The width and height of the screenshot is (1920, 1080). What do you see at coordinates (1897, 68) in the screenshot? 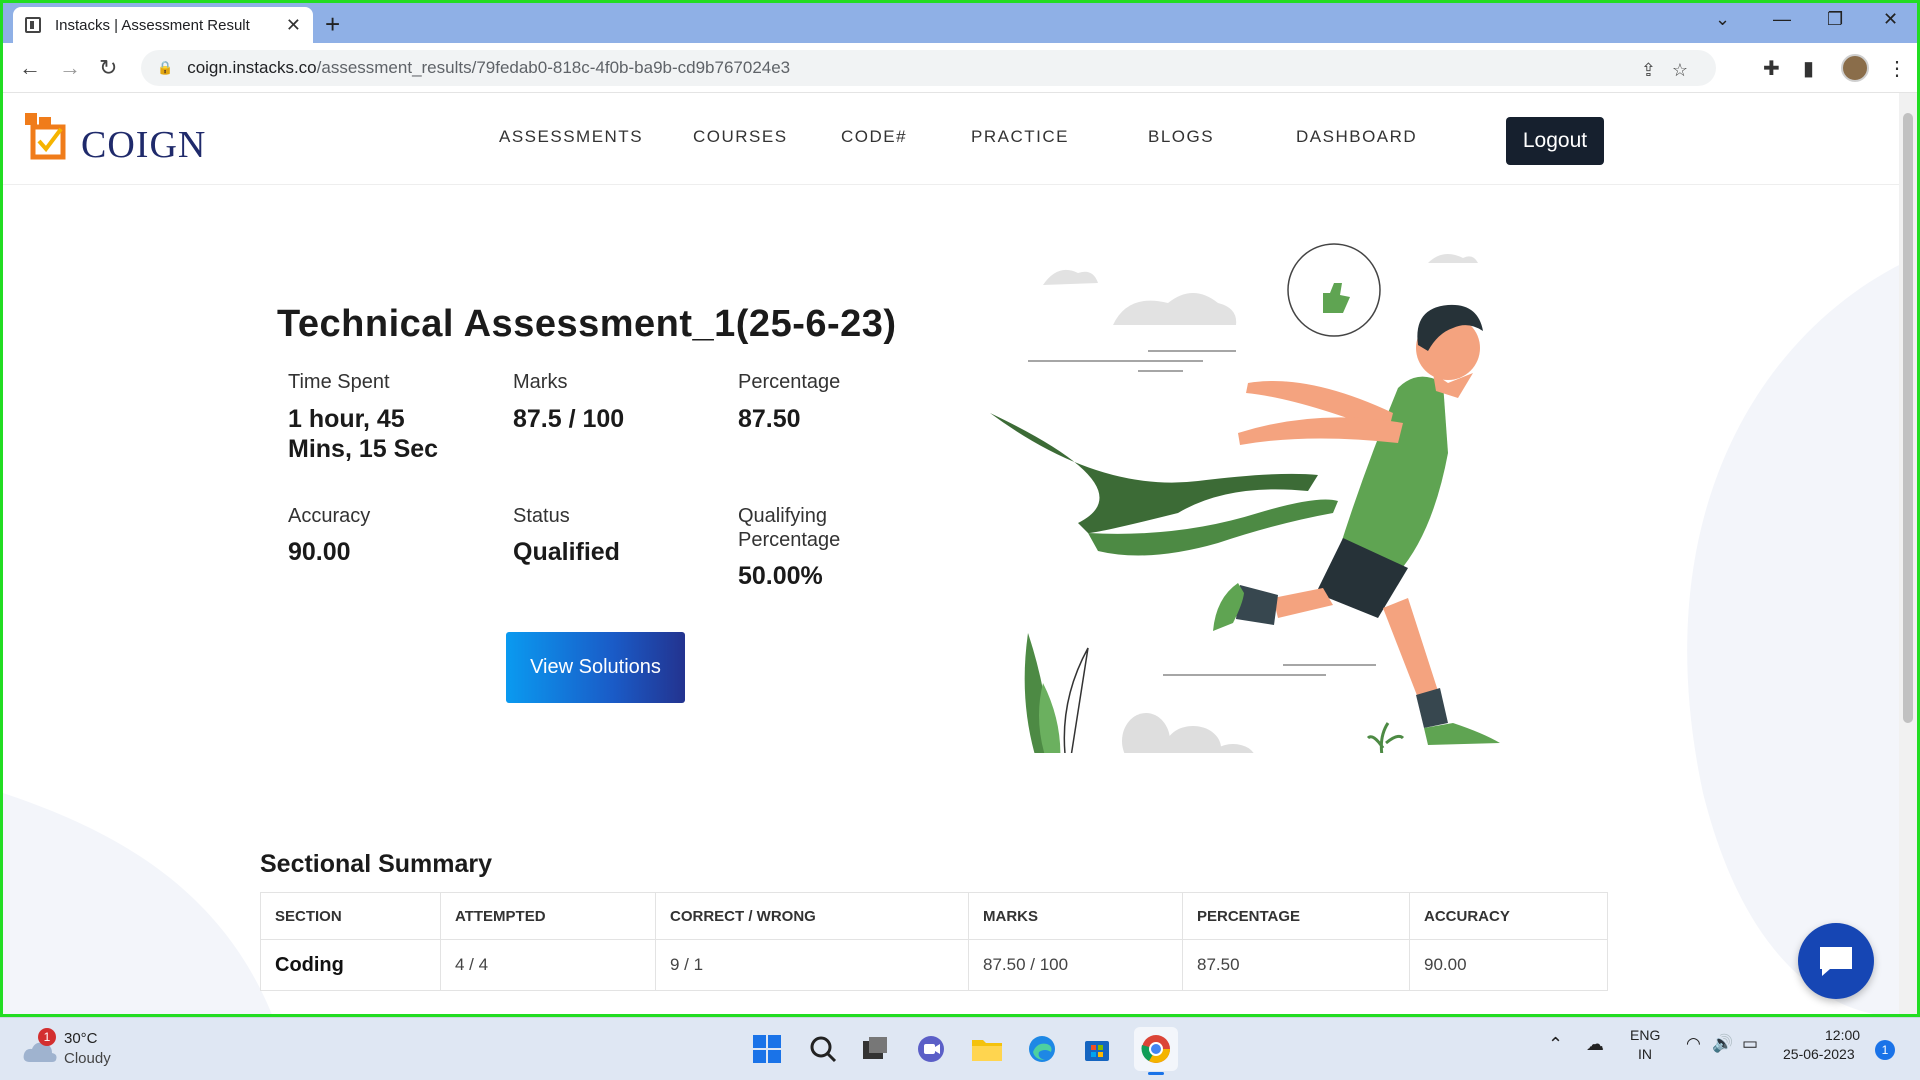
I see `menu-kebab-icon: ⋮` at bounding box center [1897, 68].